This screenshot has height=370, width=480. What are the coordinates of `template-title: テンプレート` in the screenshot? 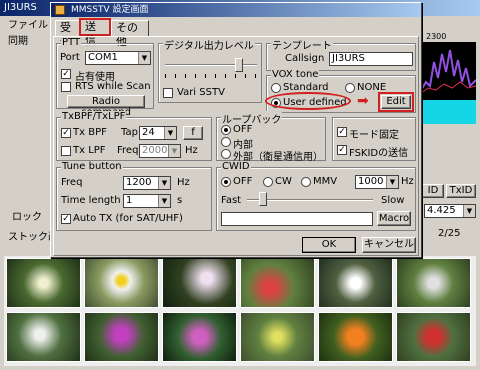 It's located at (302, 44).